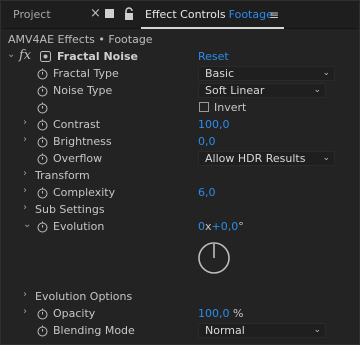 The image size is (360, 345). Describe the element at coordinates (180, 56) in the screenshot. I see `effect-header-row: ⌄ fx Fractal Noise Reset` at that location.